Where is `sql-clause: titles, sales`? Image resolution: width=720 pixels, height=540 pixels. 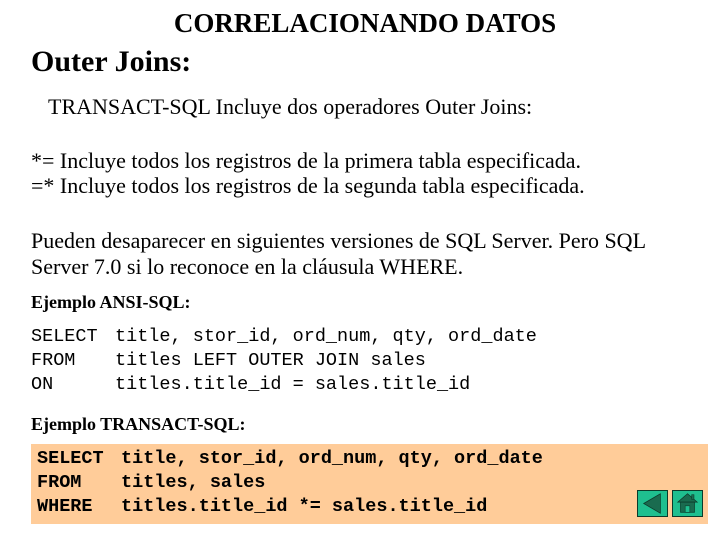
sql-clause: titles, sales is located at coordinates (193, 482).